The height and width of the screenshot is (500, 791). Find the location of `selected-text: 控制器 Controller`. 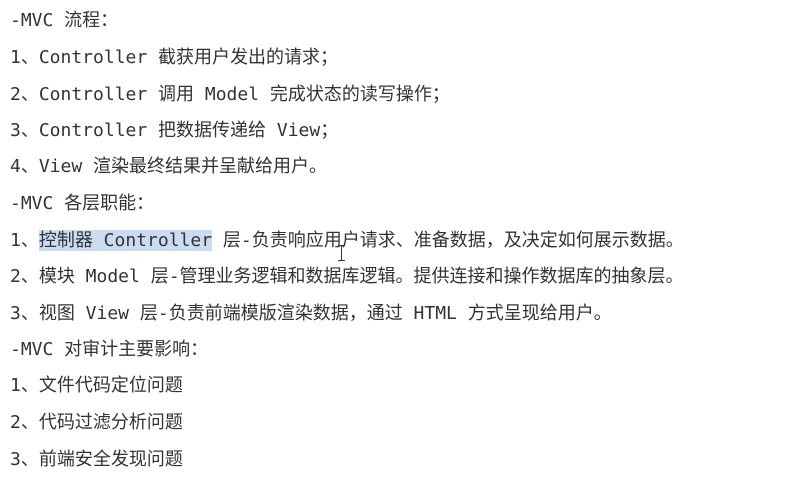

selected-text: 控制器 Controller is located at coordinates (125, 240).